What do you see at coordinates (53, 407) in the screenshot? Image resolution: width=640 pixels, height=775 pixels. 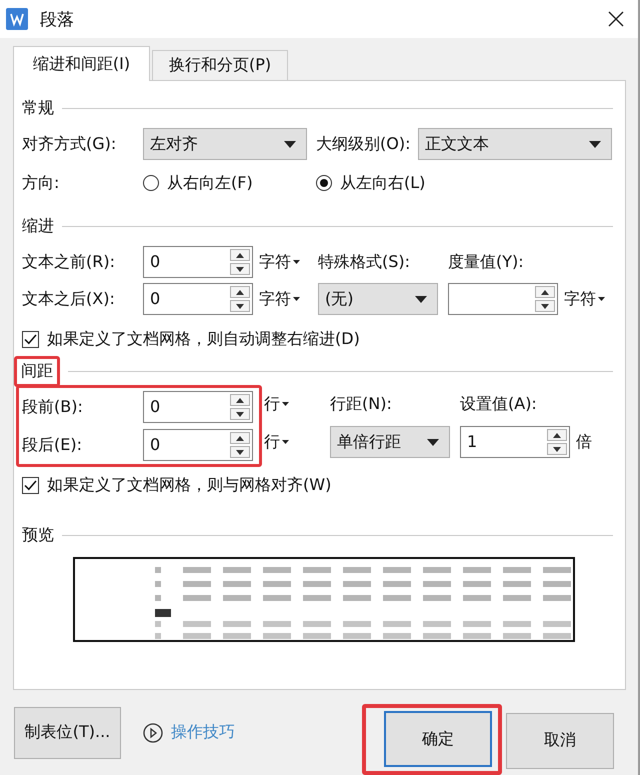 I see `field-label: 段前(B):` at bounding box center [53, 407].